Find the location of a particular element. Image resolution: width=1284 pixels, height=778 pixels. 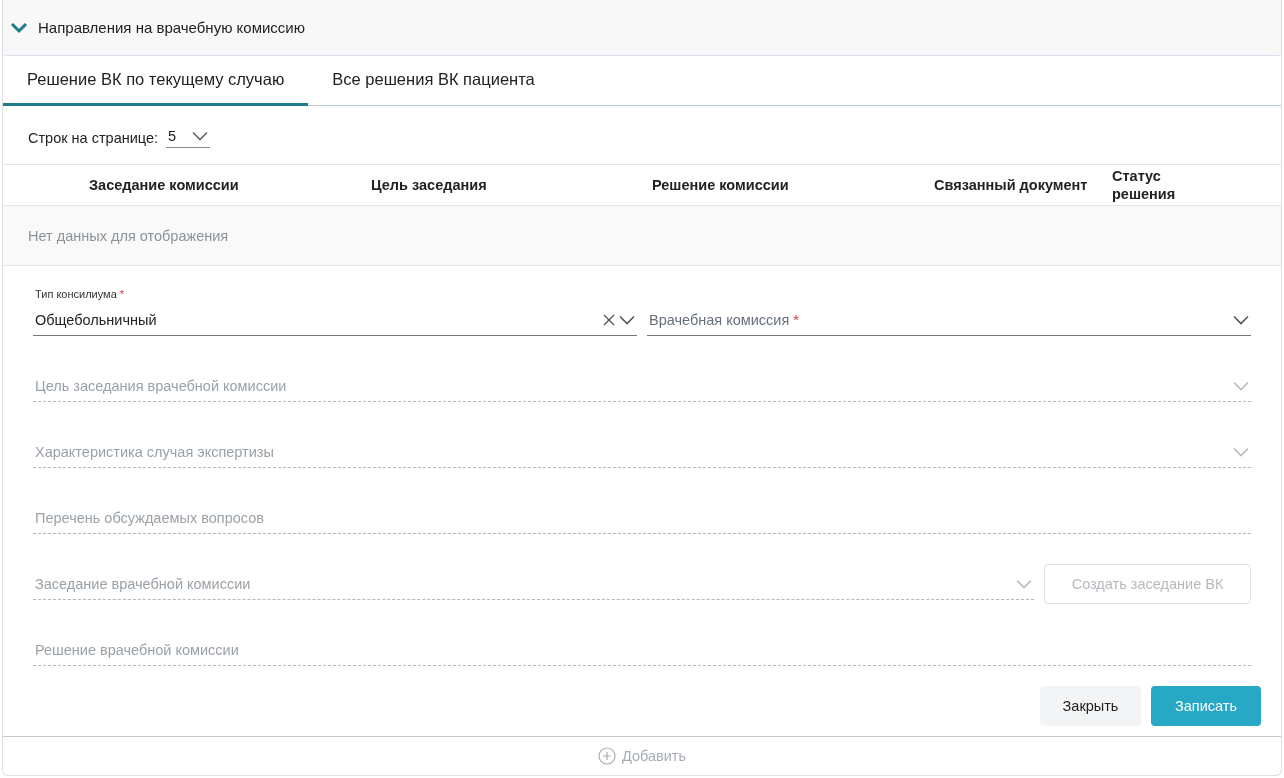

column-header: Связанный документ is located at coordinates (1016, 185).